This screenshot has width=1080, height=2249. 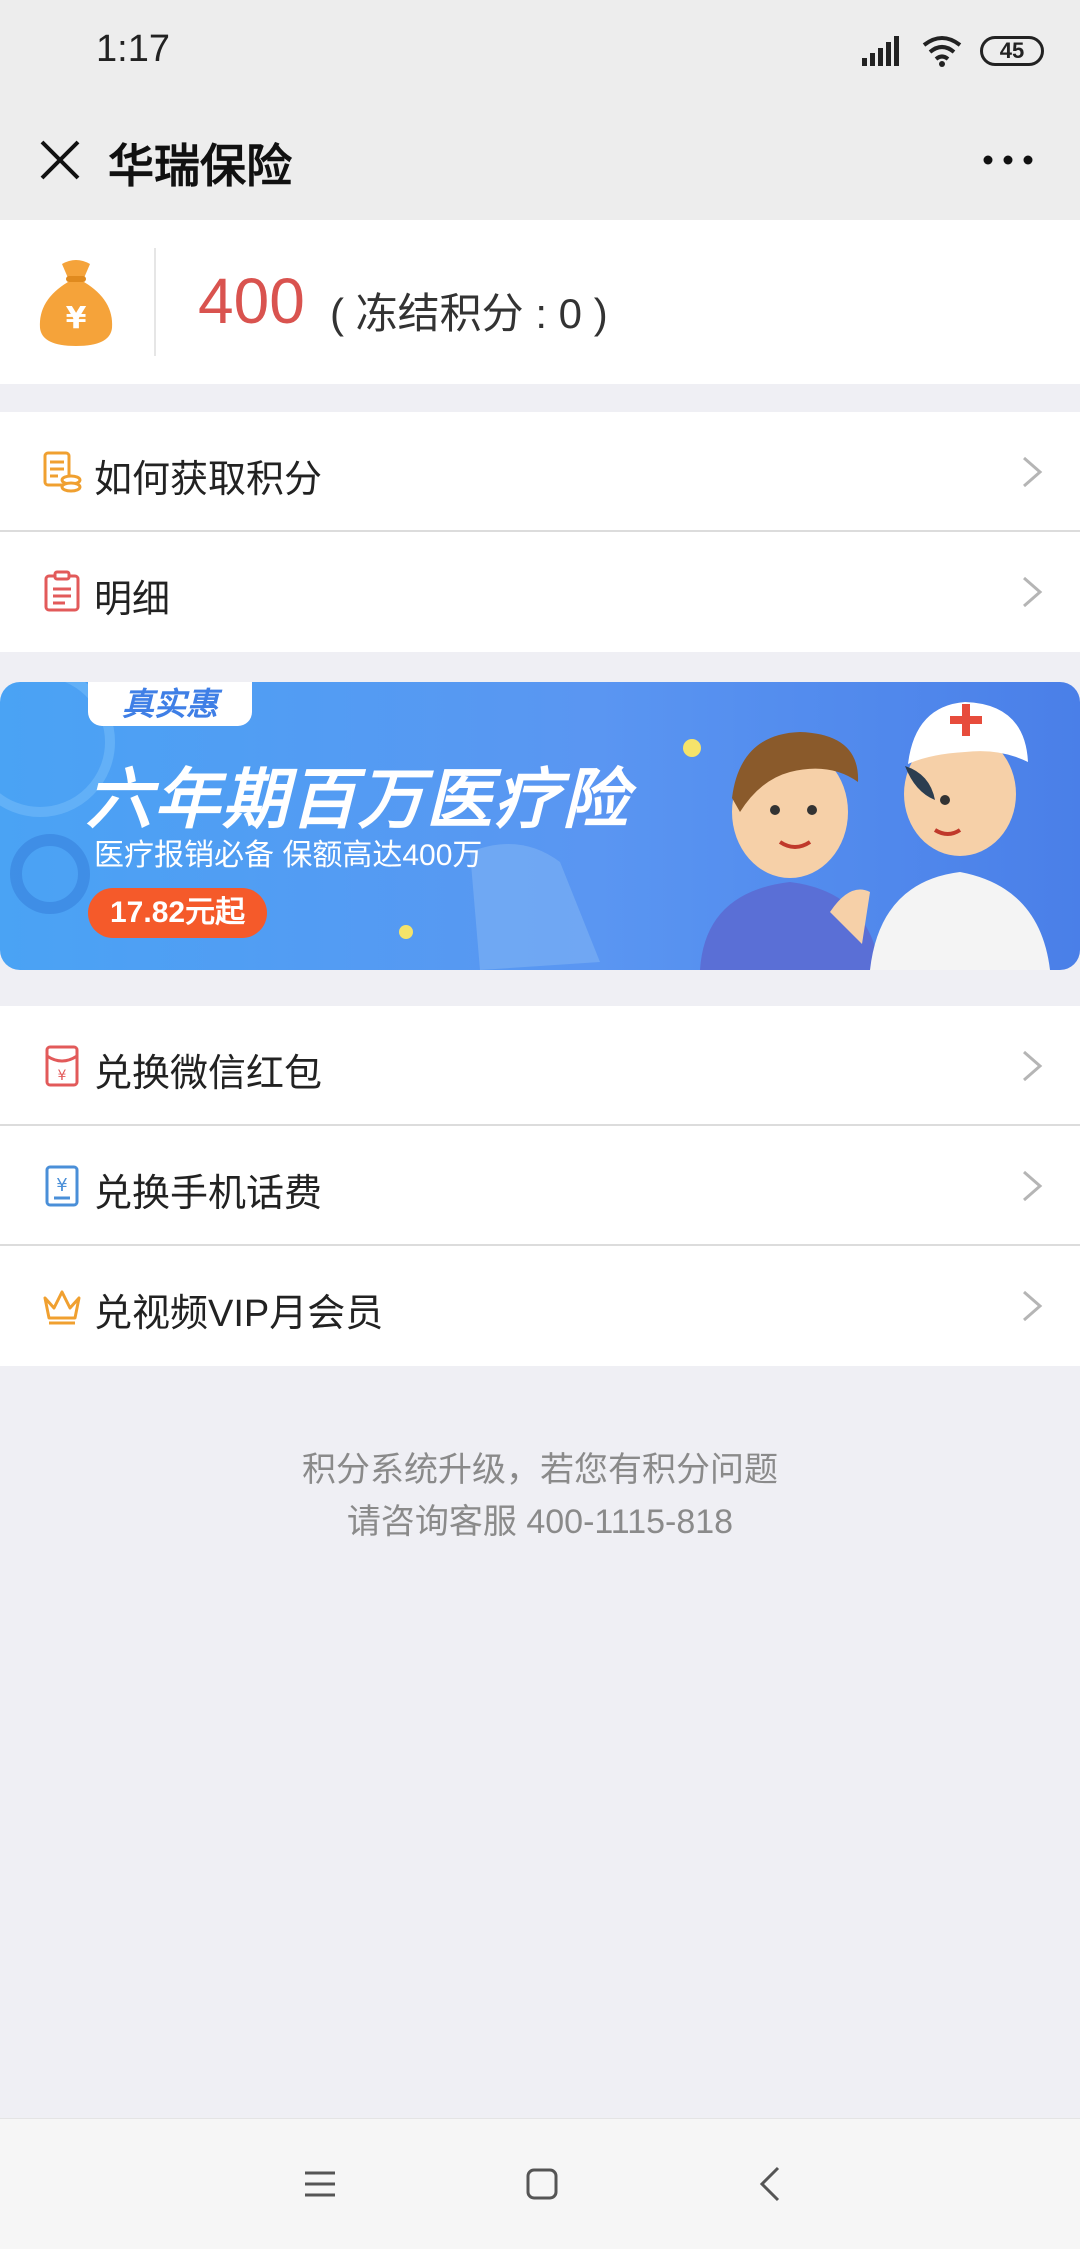 I want to click on system-nav-bar, so click(x=540, y=2183).